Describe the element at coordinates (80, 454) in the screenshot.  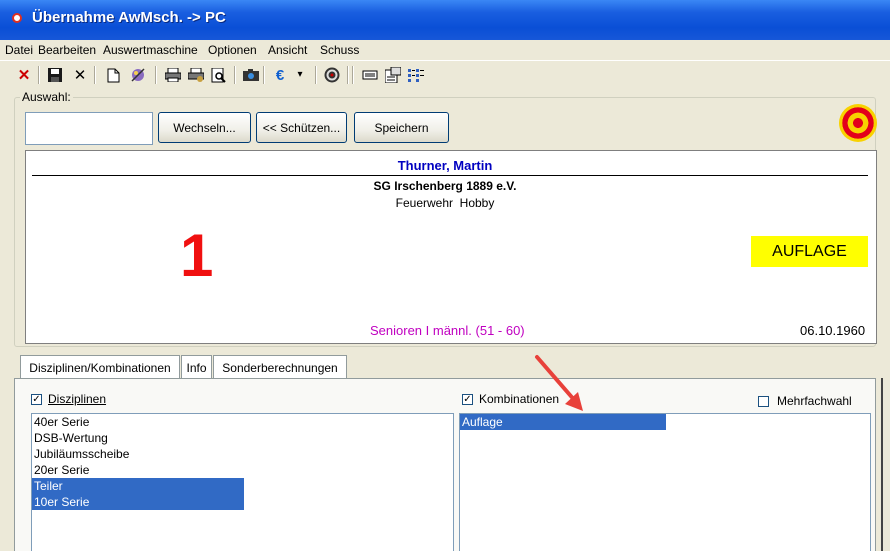
I see `disziplinen-list-item: Jubiläumsscheibe` at that location.